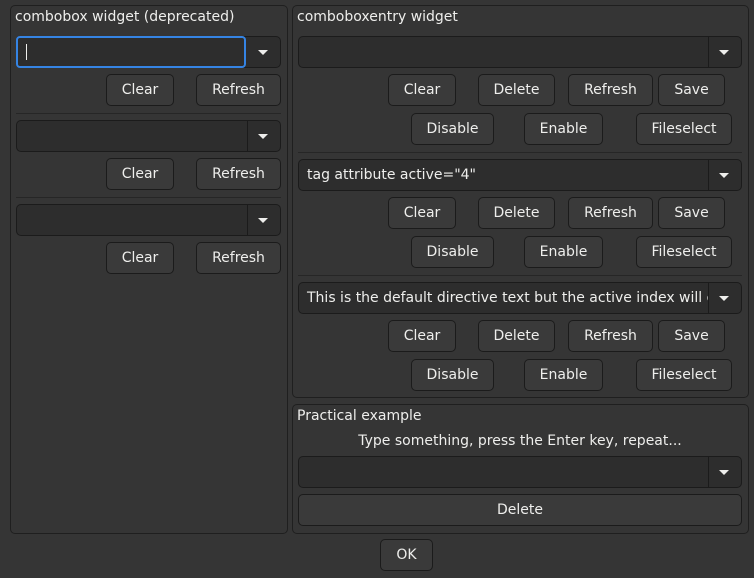 Image resolution: width=754 pixels, height=578 pixels. I want to click on practical-dropdown-button, so click(724, 472).